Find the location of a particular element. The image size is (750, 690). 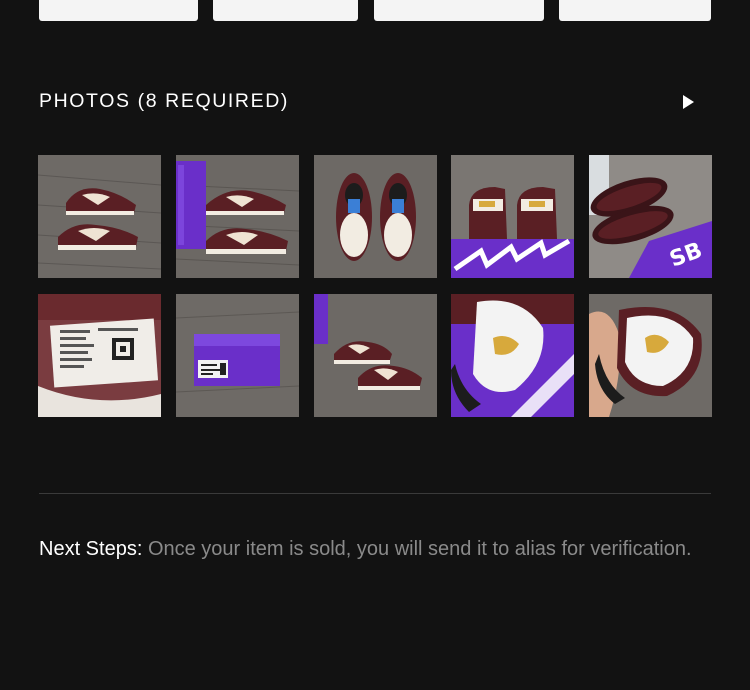

section-divider is located at coordinates (375, 493).